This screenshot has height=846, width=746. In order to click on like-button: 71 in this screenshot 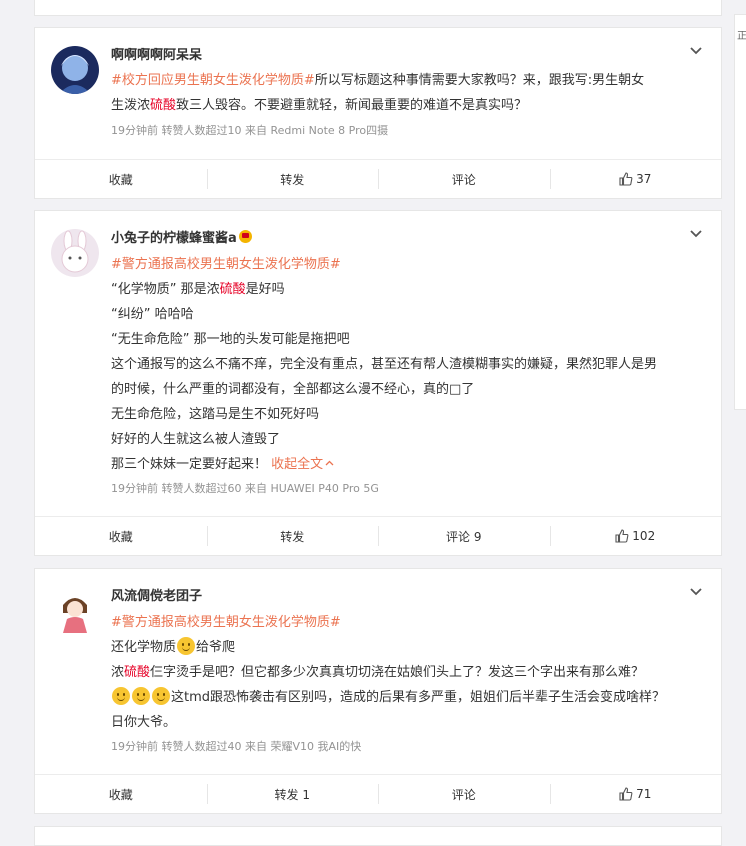, I will do `click(635, 794)`.